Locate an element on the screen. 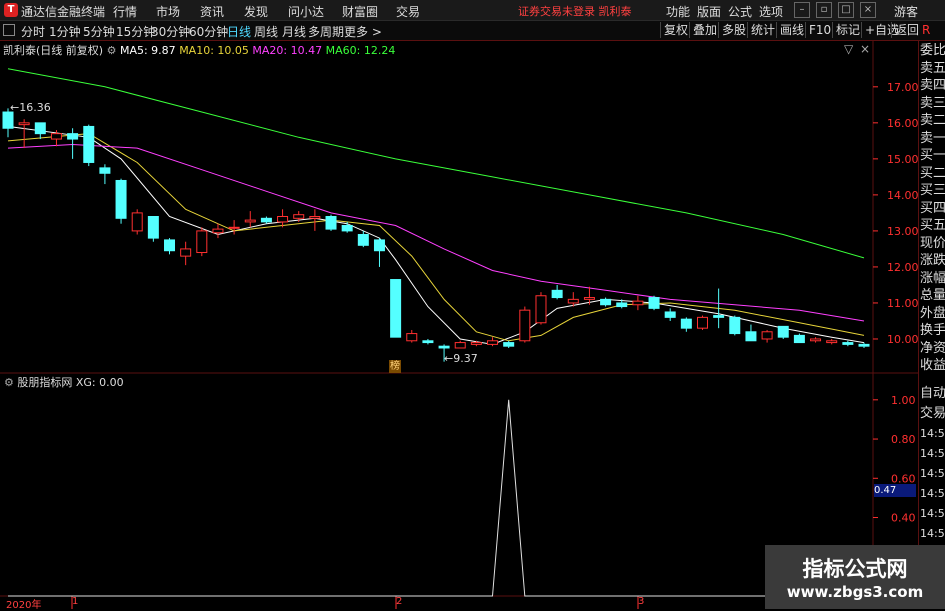 The width and height of the screenshot is (945, 611). menu-functions: 功能 is located at coordinates (678, 11).